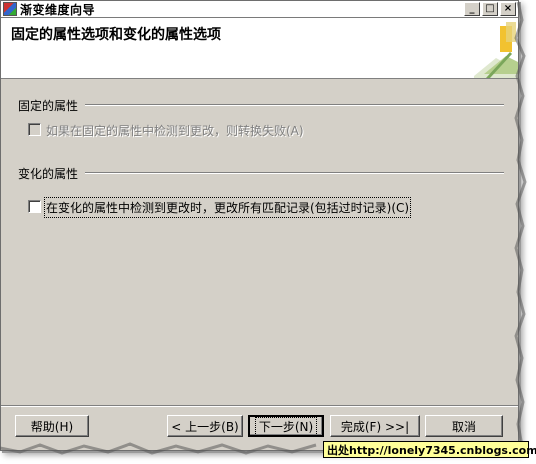  What do you see at coordinates (375, 426) in the screenshot?
I see `finish-button: 完成(F) >>|` at bounding box center [375, 426].